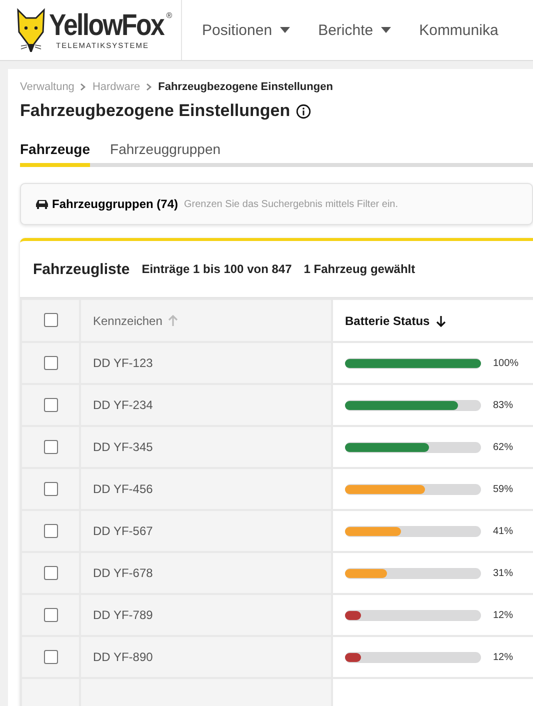 This screenshot has height=706, width=533. I want to click on nav-menu-item: Positionen, so click(246, 30).